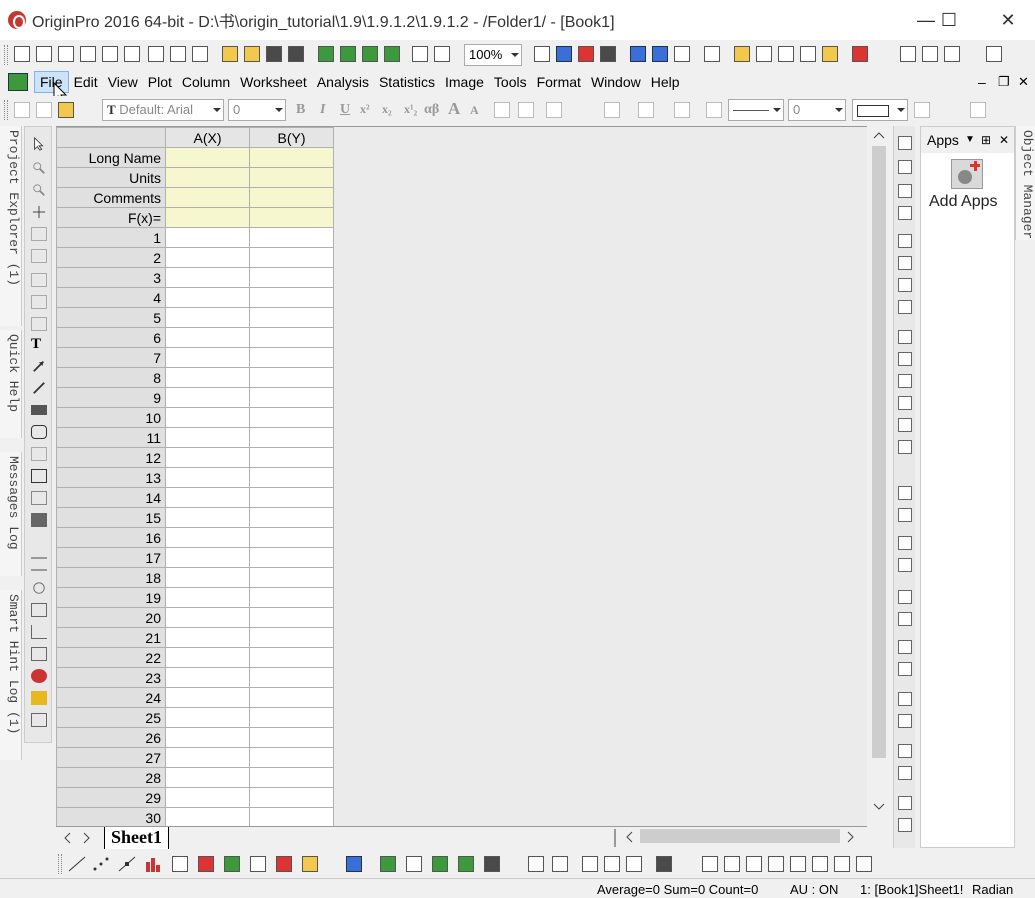 This screenshot has width=1035, height=898. Describe the element at coordinates (111, 137) in the screenshot. I see `corner-cell` at that location.